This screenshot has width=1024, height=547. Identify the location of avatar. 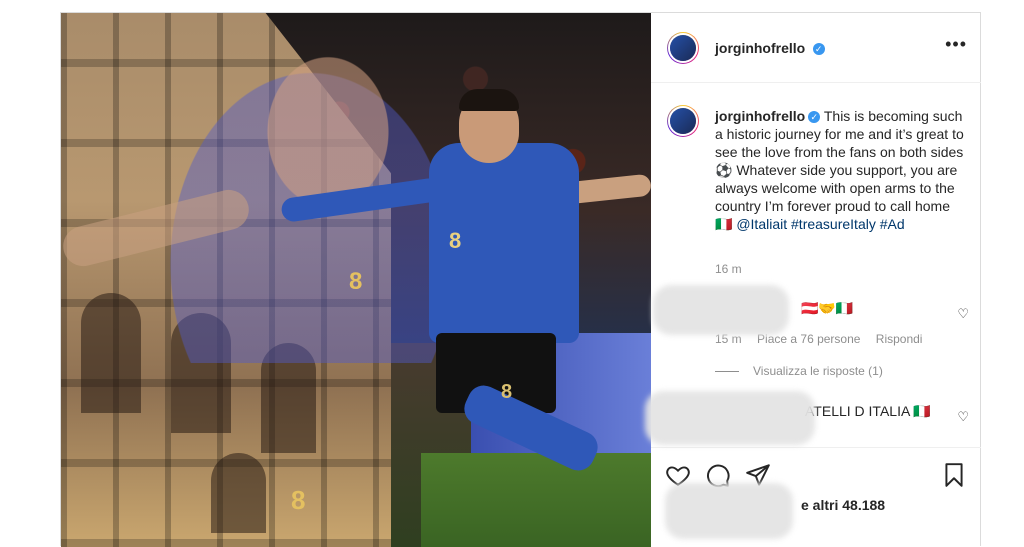
(683, 48).